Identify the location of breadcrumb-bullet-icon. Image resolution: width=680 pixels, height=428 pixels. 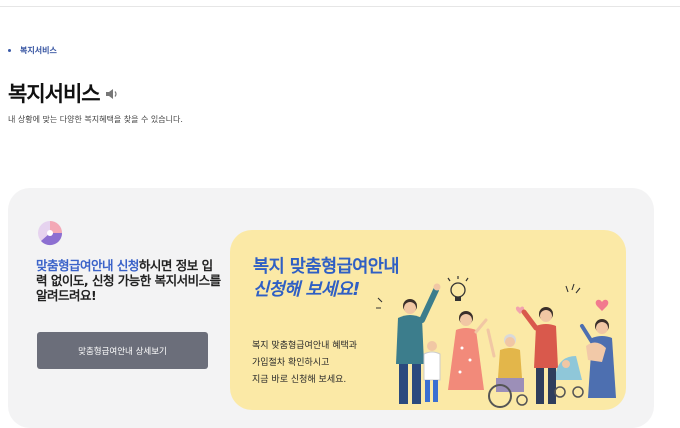
(9, 50).